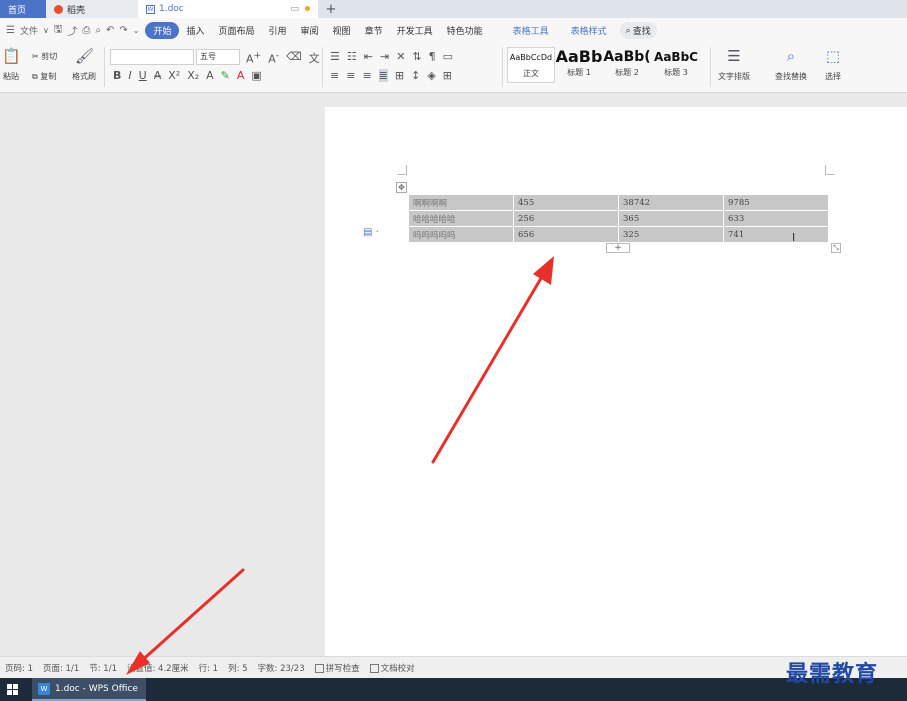 Image resolution: width=907 pixels, height=701 pixels. What do you see at coordinates (195, 30) in the screenshot?
I see `menu-insert: 插入` at bounding box center [195, 30].